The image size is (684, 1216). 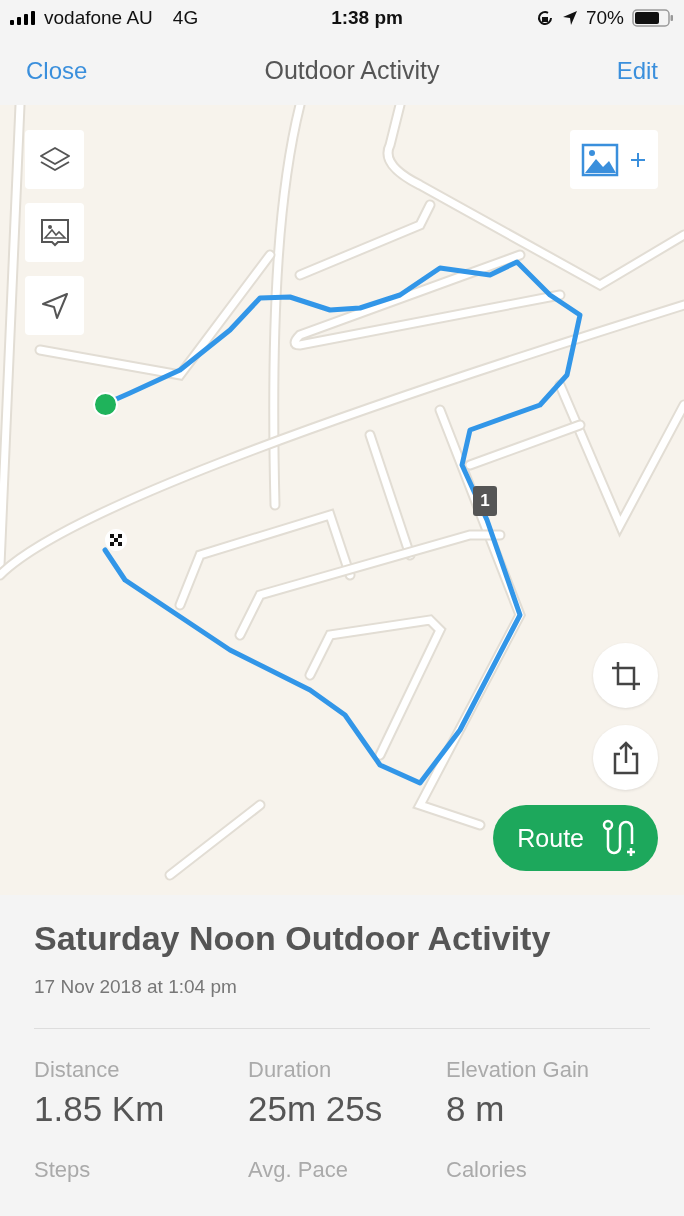 I want to click on edit-button: Edit, so click(x=637, y=70).